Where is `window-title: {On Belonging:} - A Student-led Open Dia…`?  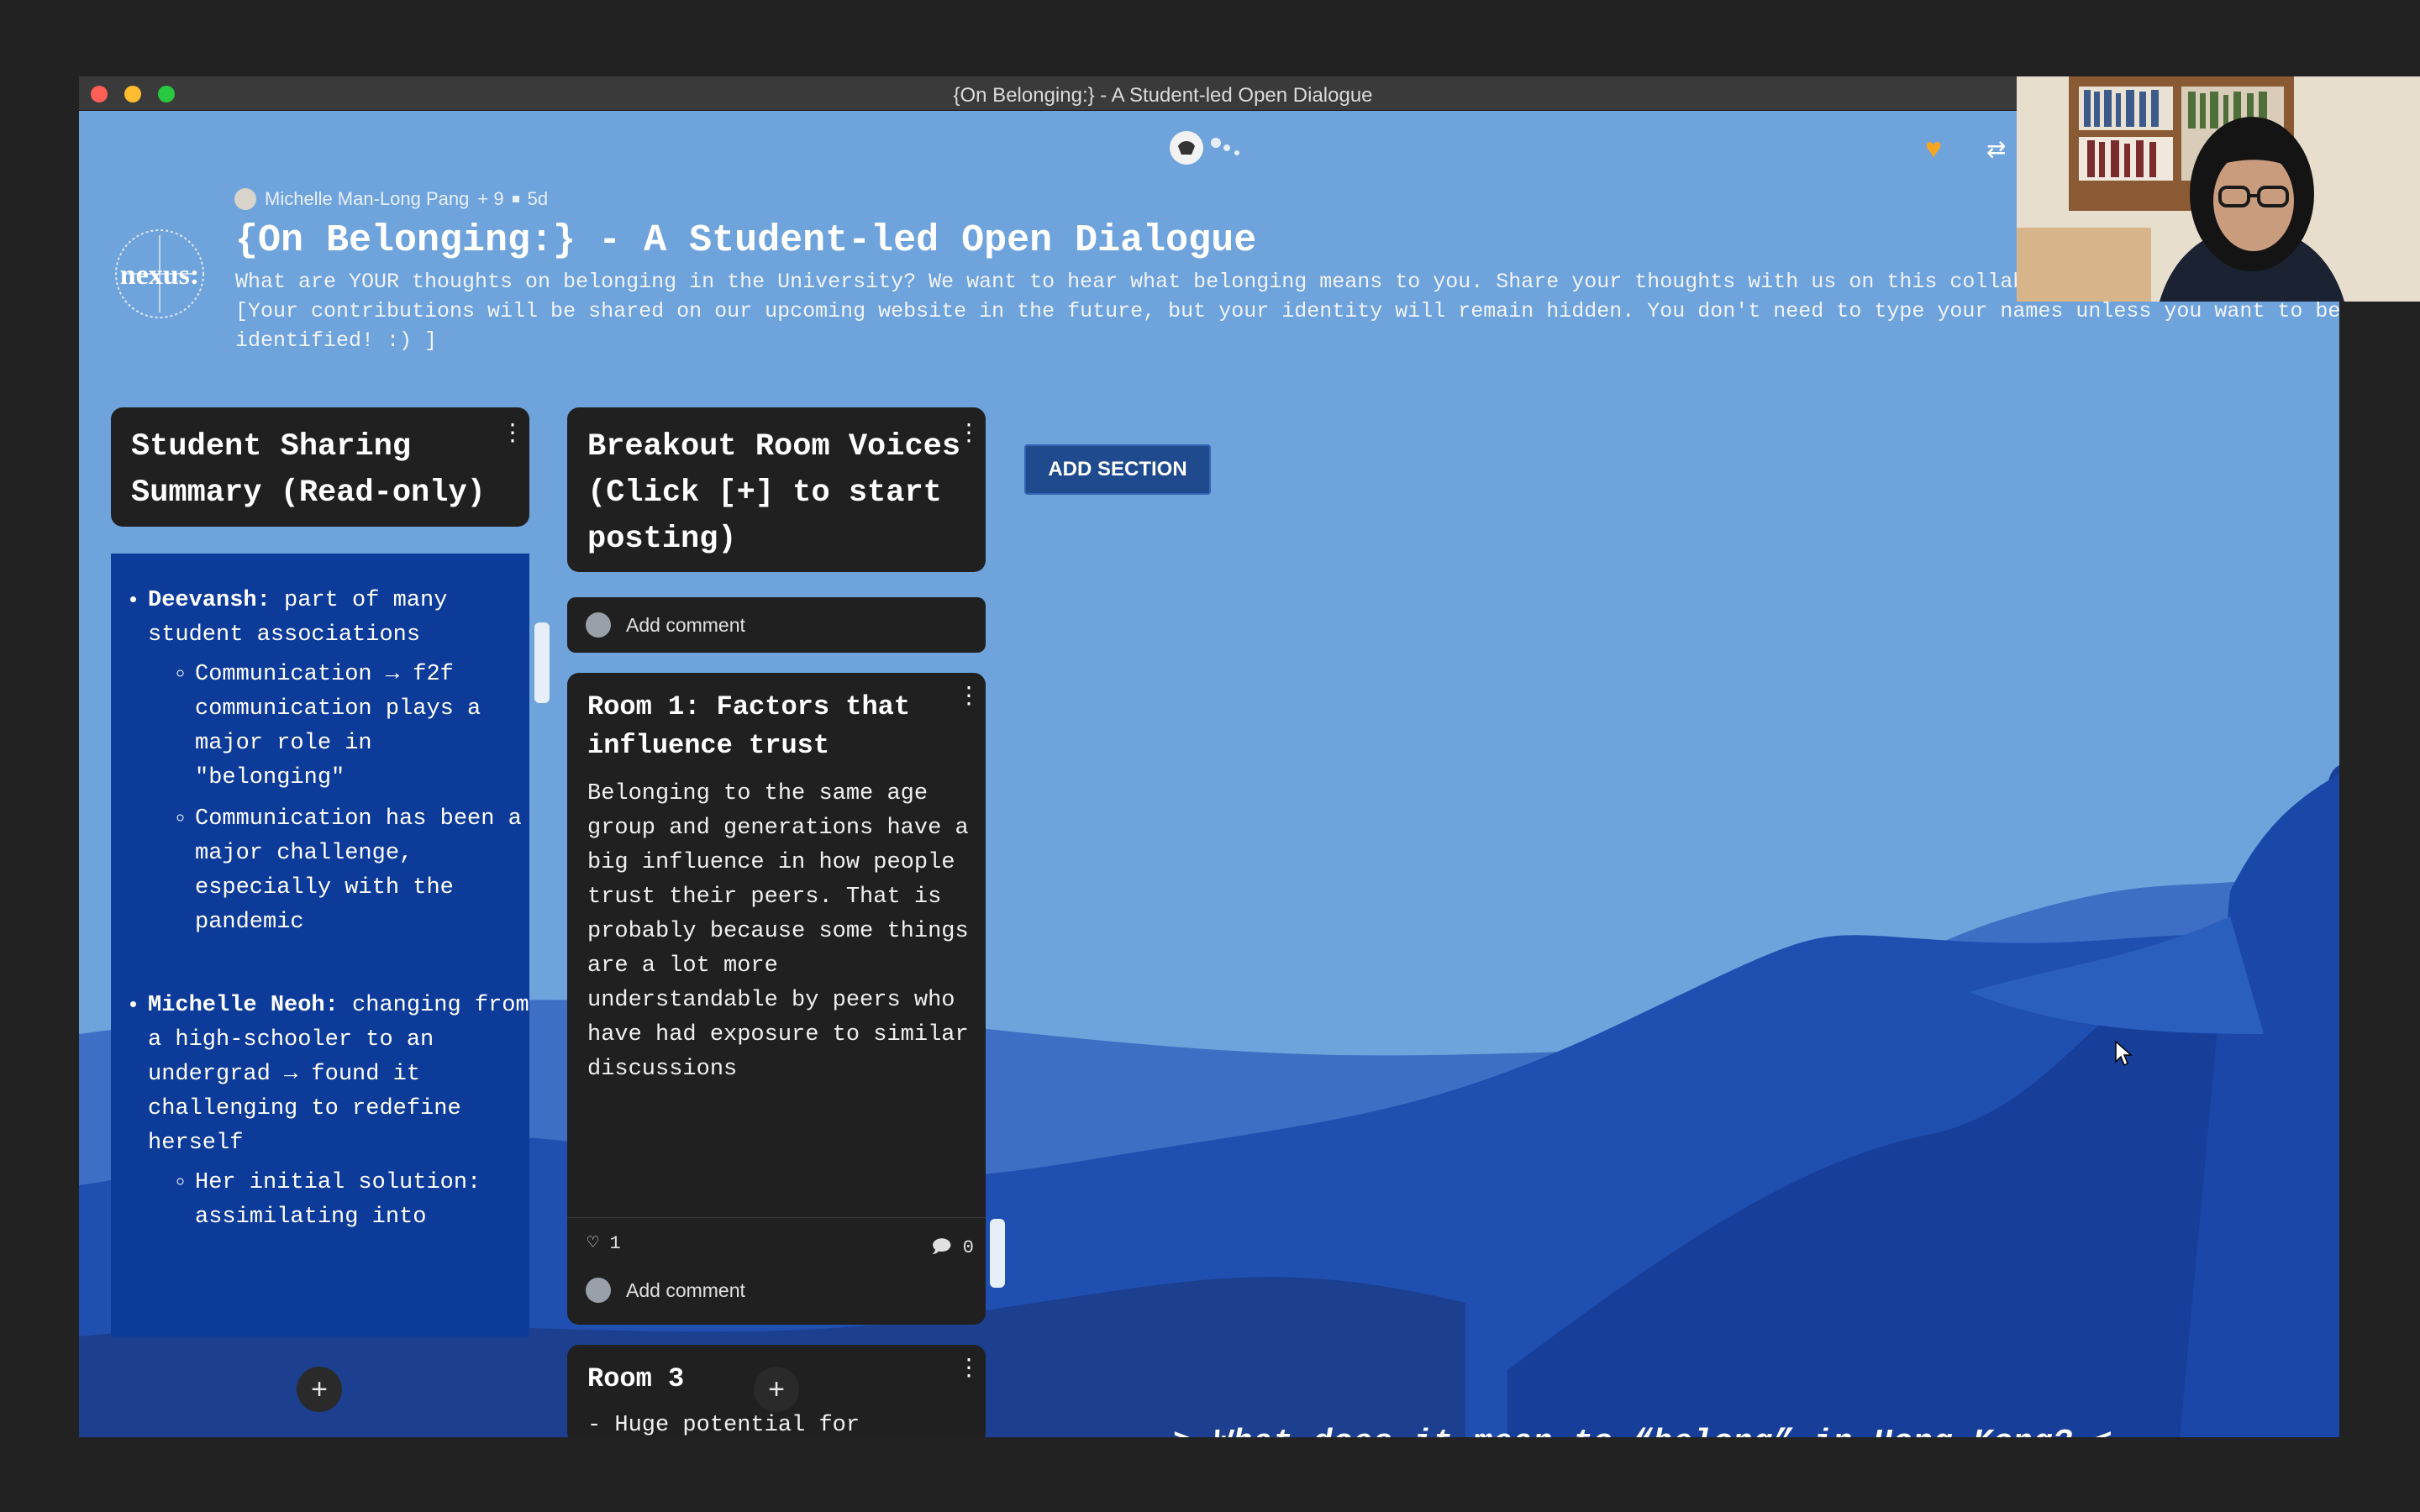
window-title: {On Belonging:} - A Student-led Open Dia… is located at coordinates (1163, 95).